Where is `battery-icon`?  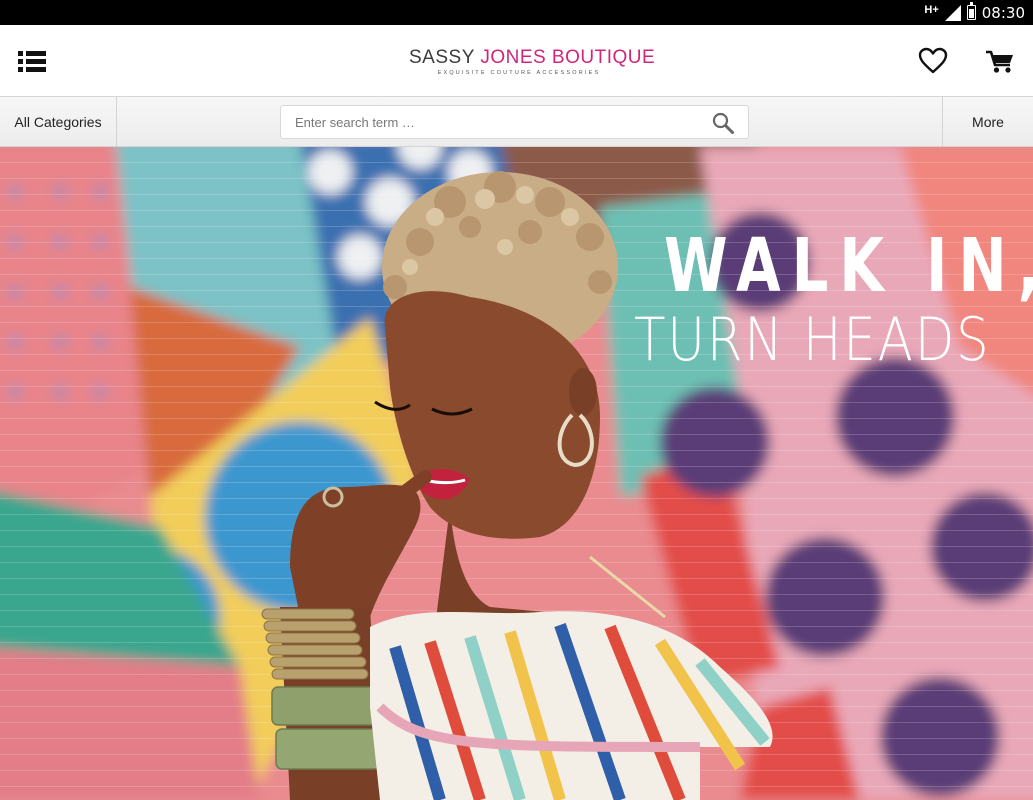
battery-icon is located at coordinates (971, 11).